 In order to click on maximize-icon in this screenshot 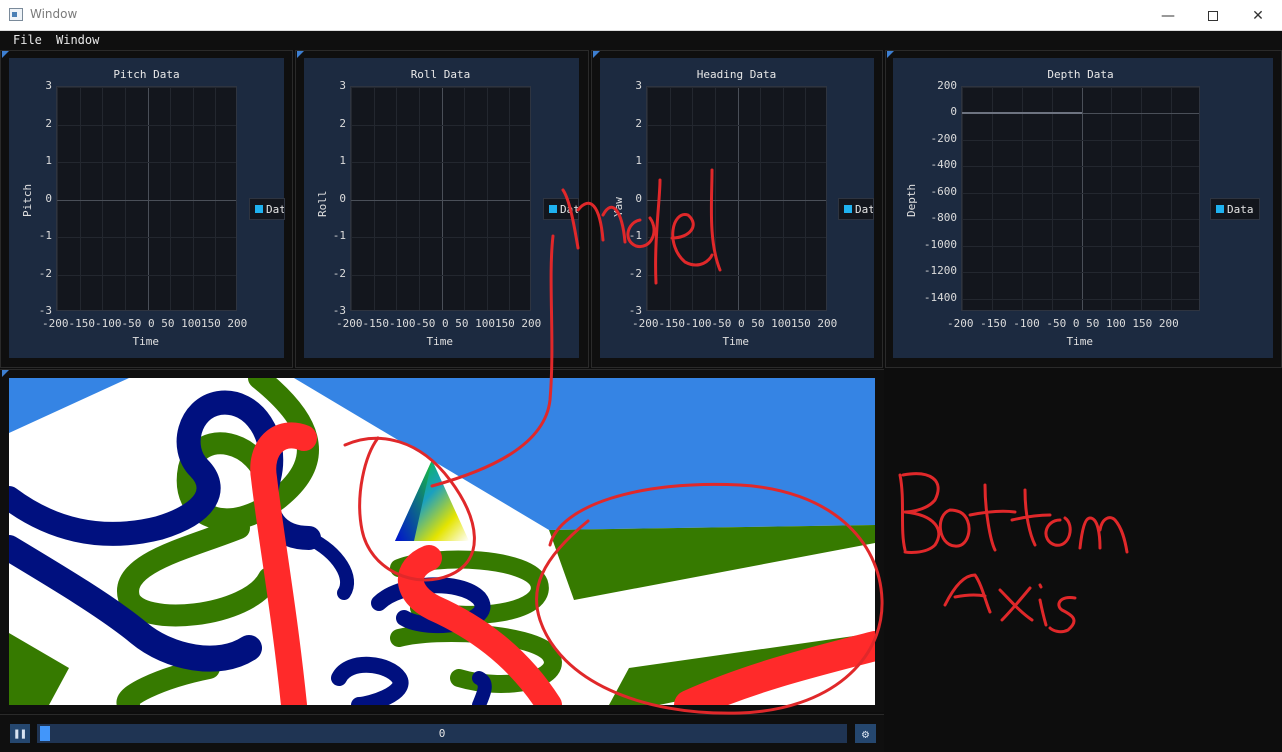, I will do `click(1213, 15)`.